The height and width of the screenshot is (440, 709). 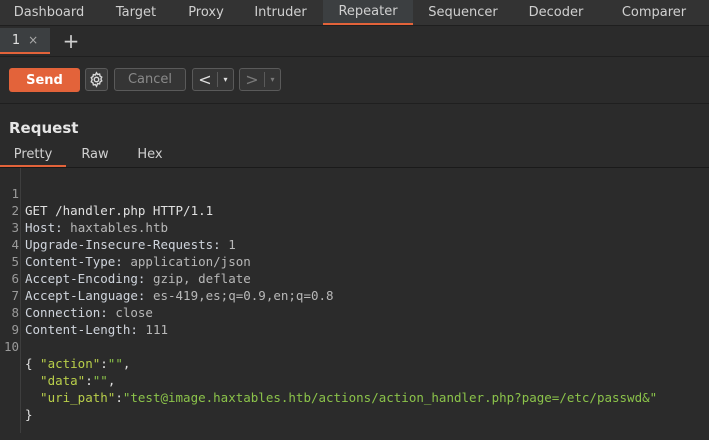 What do you see at coordinates (280, 12) in the screenshot?
I see `tab-intruder: Intruder` at bounding box center [280, 12].